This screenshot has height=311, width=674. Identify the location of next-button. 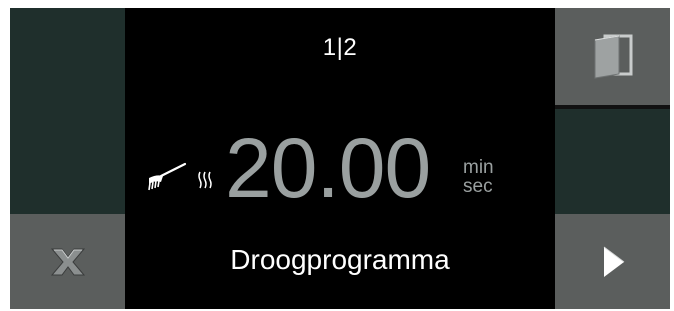
(612, 261).